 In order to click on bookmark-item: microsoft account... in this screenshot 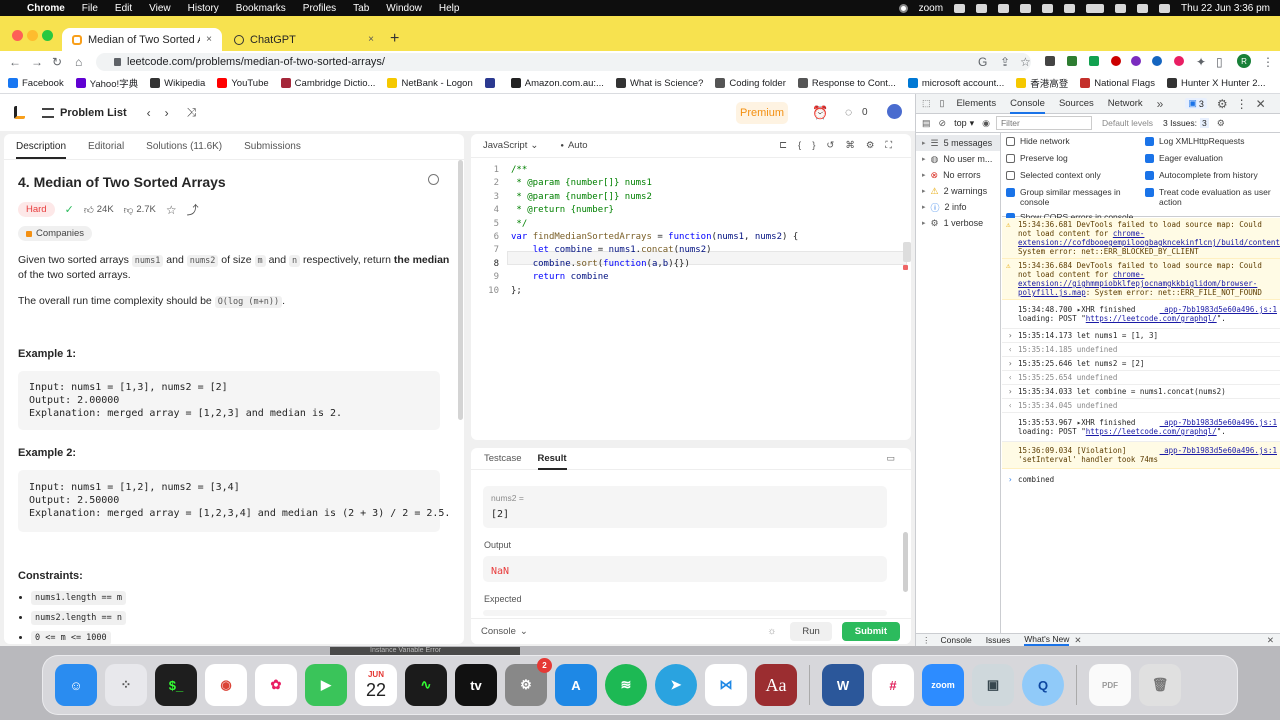, I will do `click(955, 83)`.